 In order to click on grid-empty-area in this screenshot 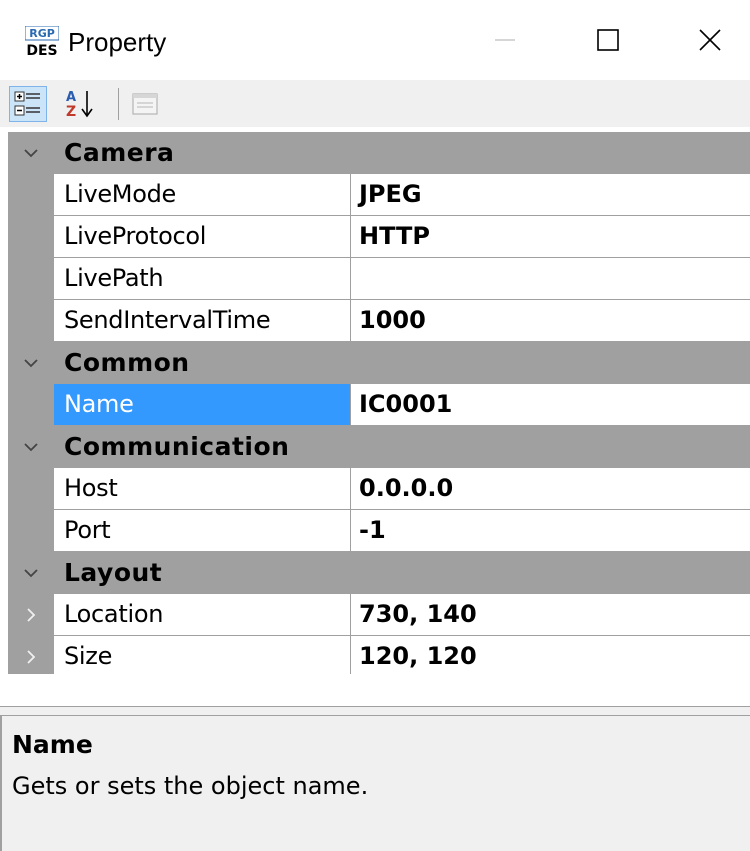, I will do `click(379, 690)`.